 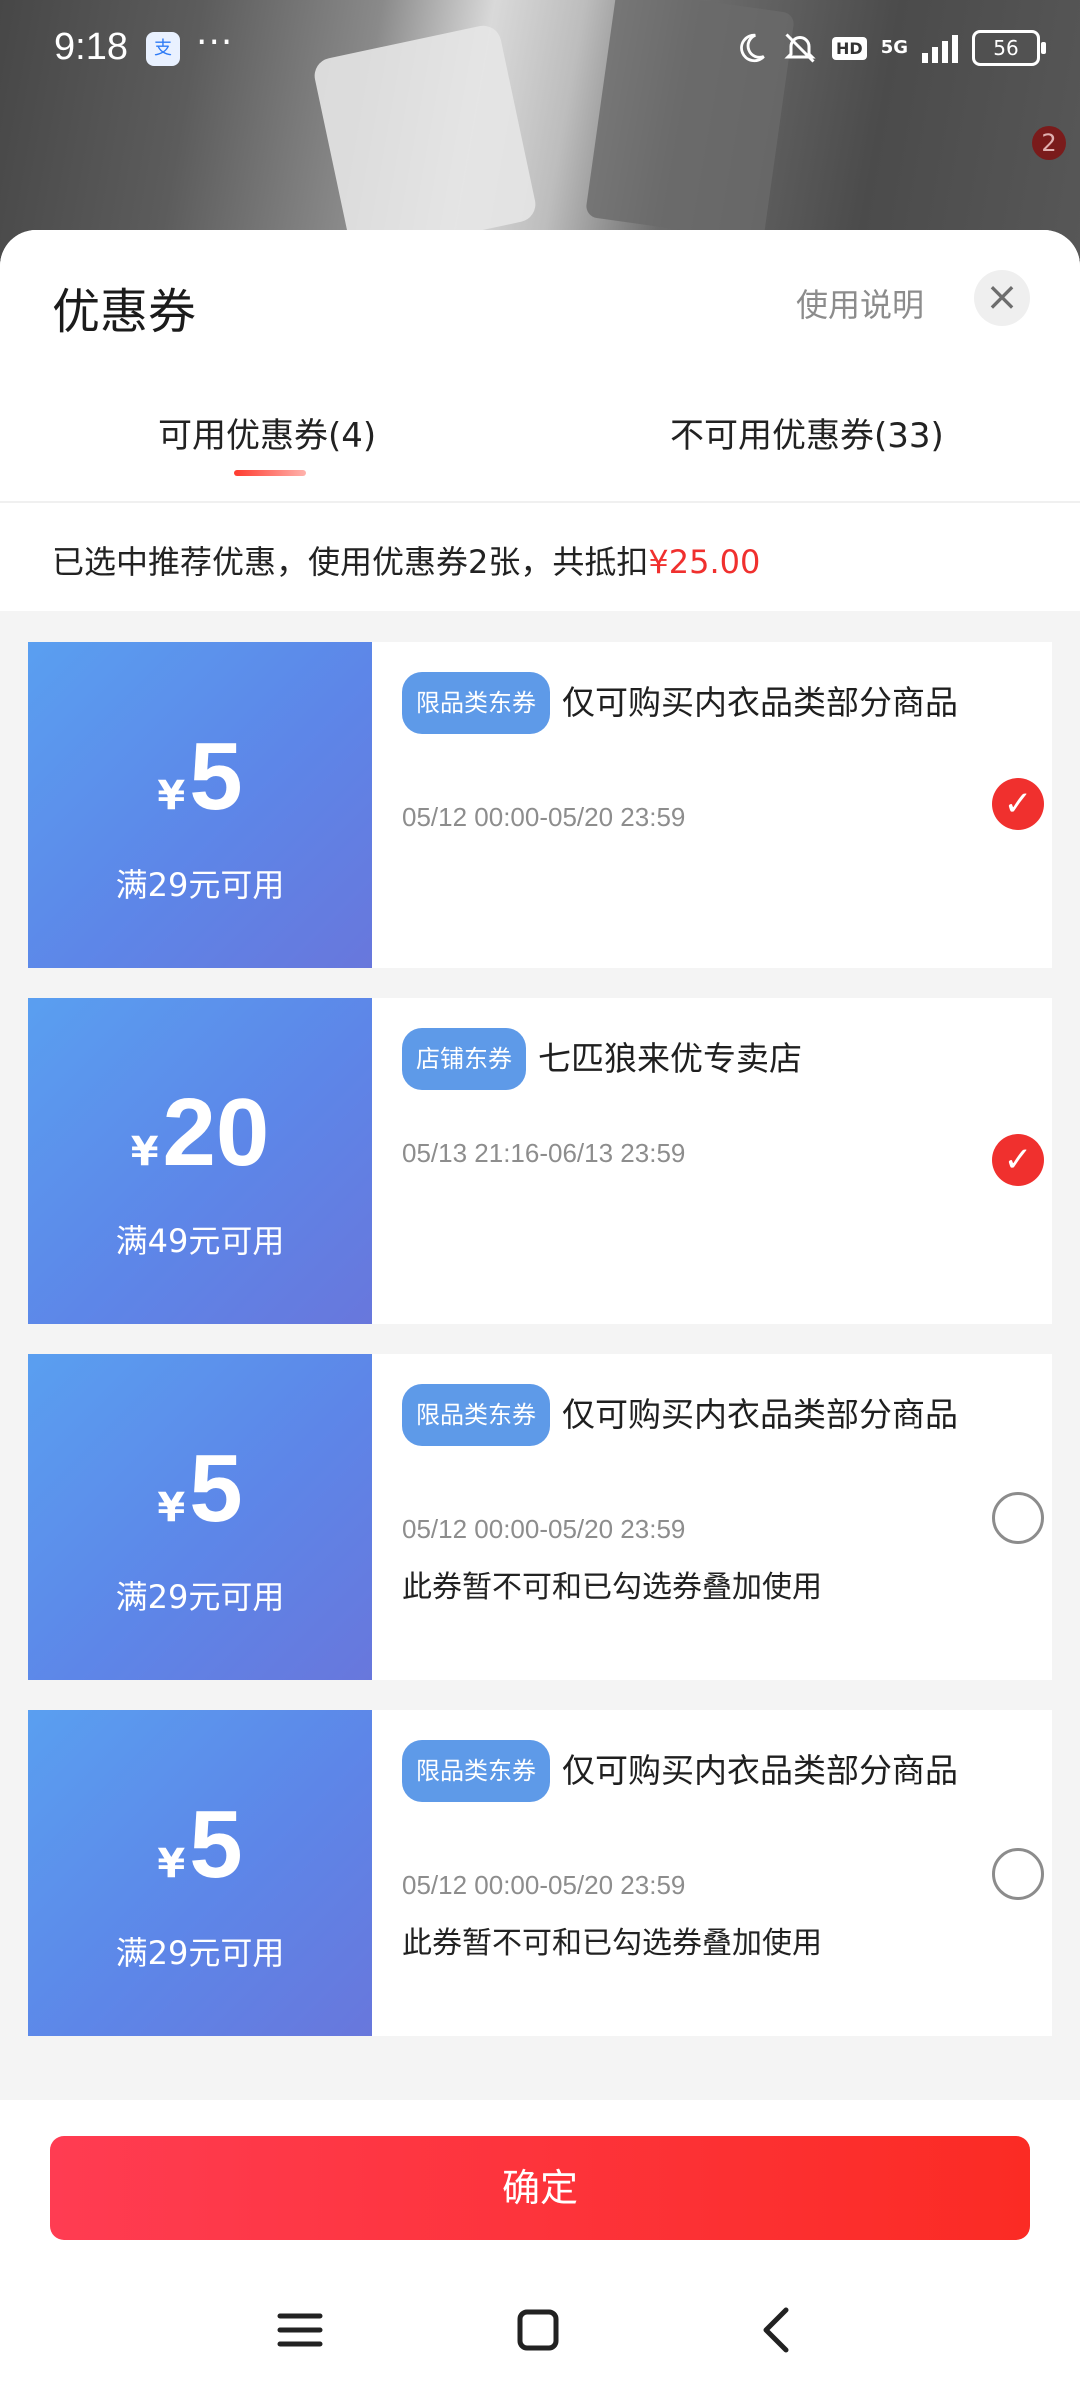 What do you see at coordinates (300, 2330) in the screenshot?
I see `menu-nav-icon` at bounding box center [300, 2330].